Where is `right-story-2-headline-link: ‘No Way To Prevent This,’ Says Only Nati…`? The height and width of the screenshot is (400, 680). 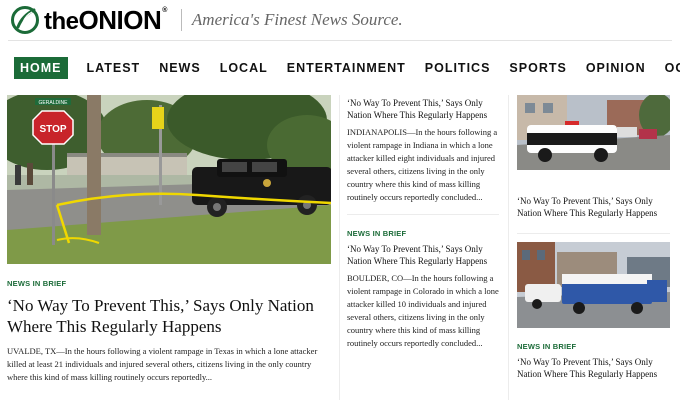
right-story-2-headline-link: ‘No Way To Prevent This,’ Says Only Nati… is located at coordinates (593, 368).